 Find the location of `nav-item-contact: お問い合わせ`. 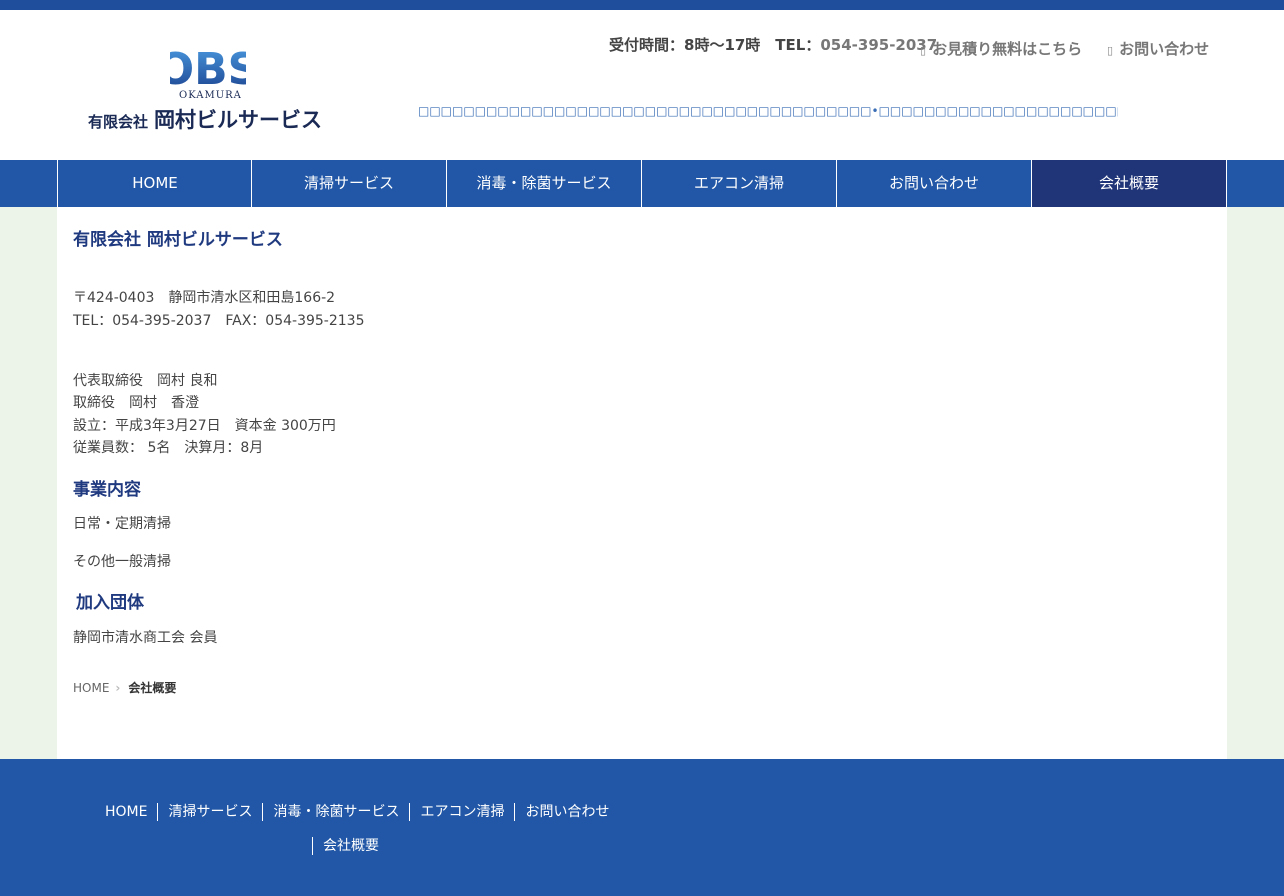

nav-item-contact: お問い合わせ is located at coordinates (933, 183).